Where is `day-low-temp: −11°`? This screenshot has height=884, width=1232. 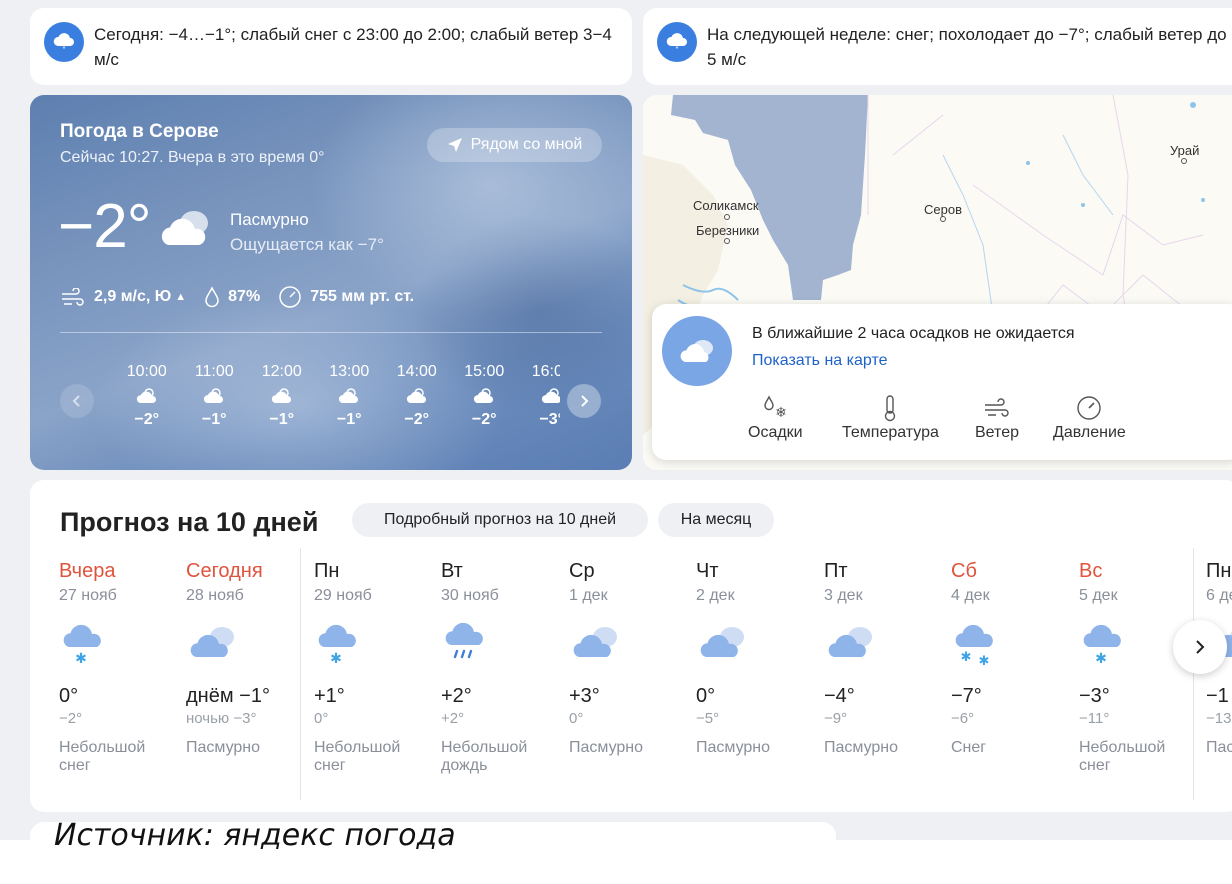
day-low-temp: −11° is located at coordinates (1094, 718).